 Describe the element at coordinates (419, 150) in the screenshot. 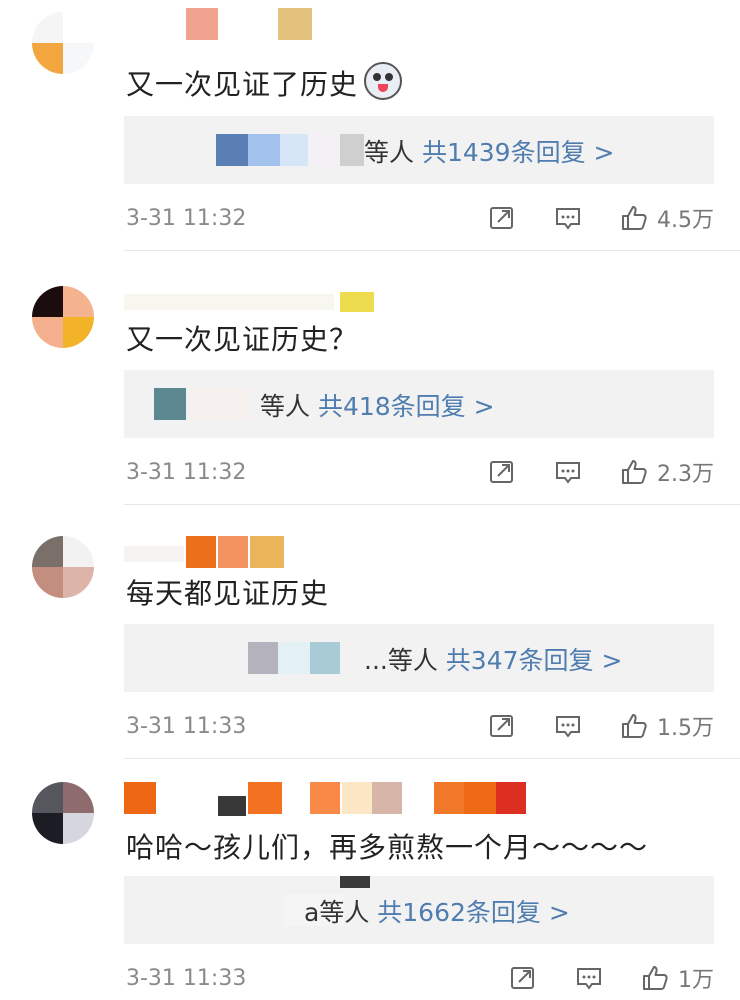

I see `reply-summary: 等人 共1439条回复 >` at that location.